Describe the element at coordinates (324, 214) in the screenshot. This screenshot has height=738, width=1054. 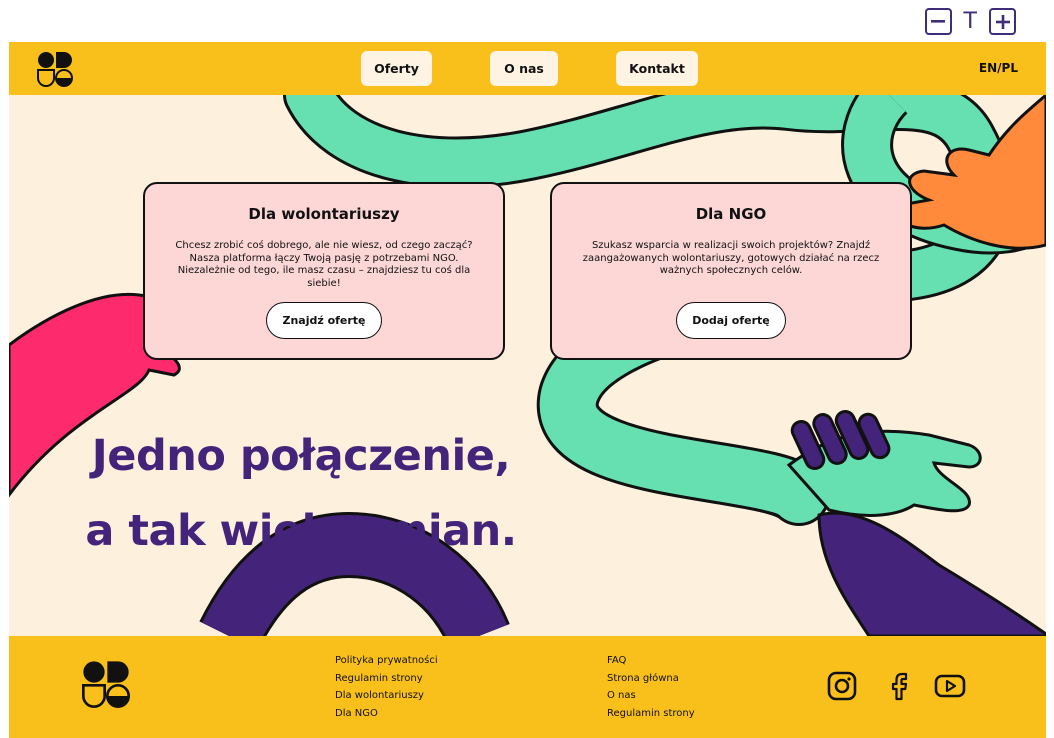
I see `volunteer-card-title: Dla wolontariuszy` at that location.